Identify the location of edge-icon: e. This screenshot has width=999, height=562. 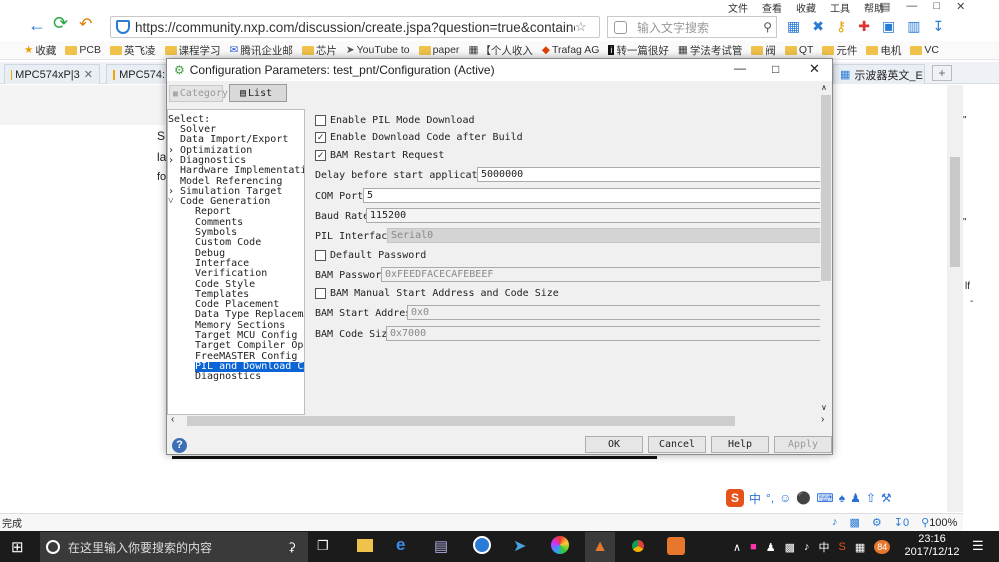
(400, 545).